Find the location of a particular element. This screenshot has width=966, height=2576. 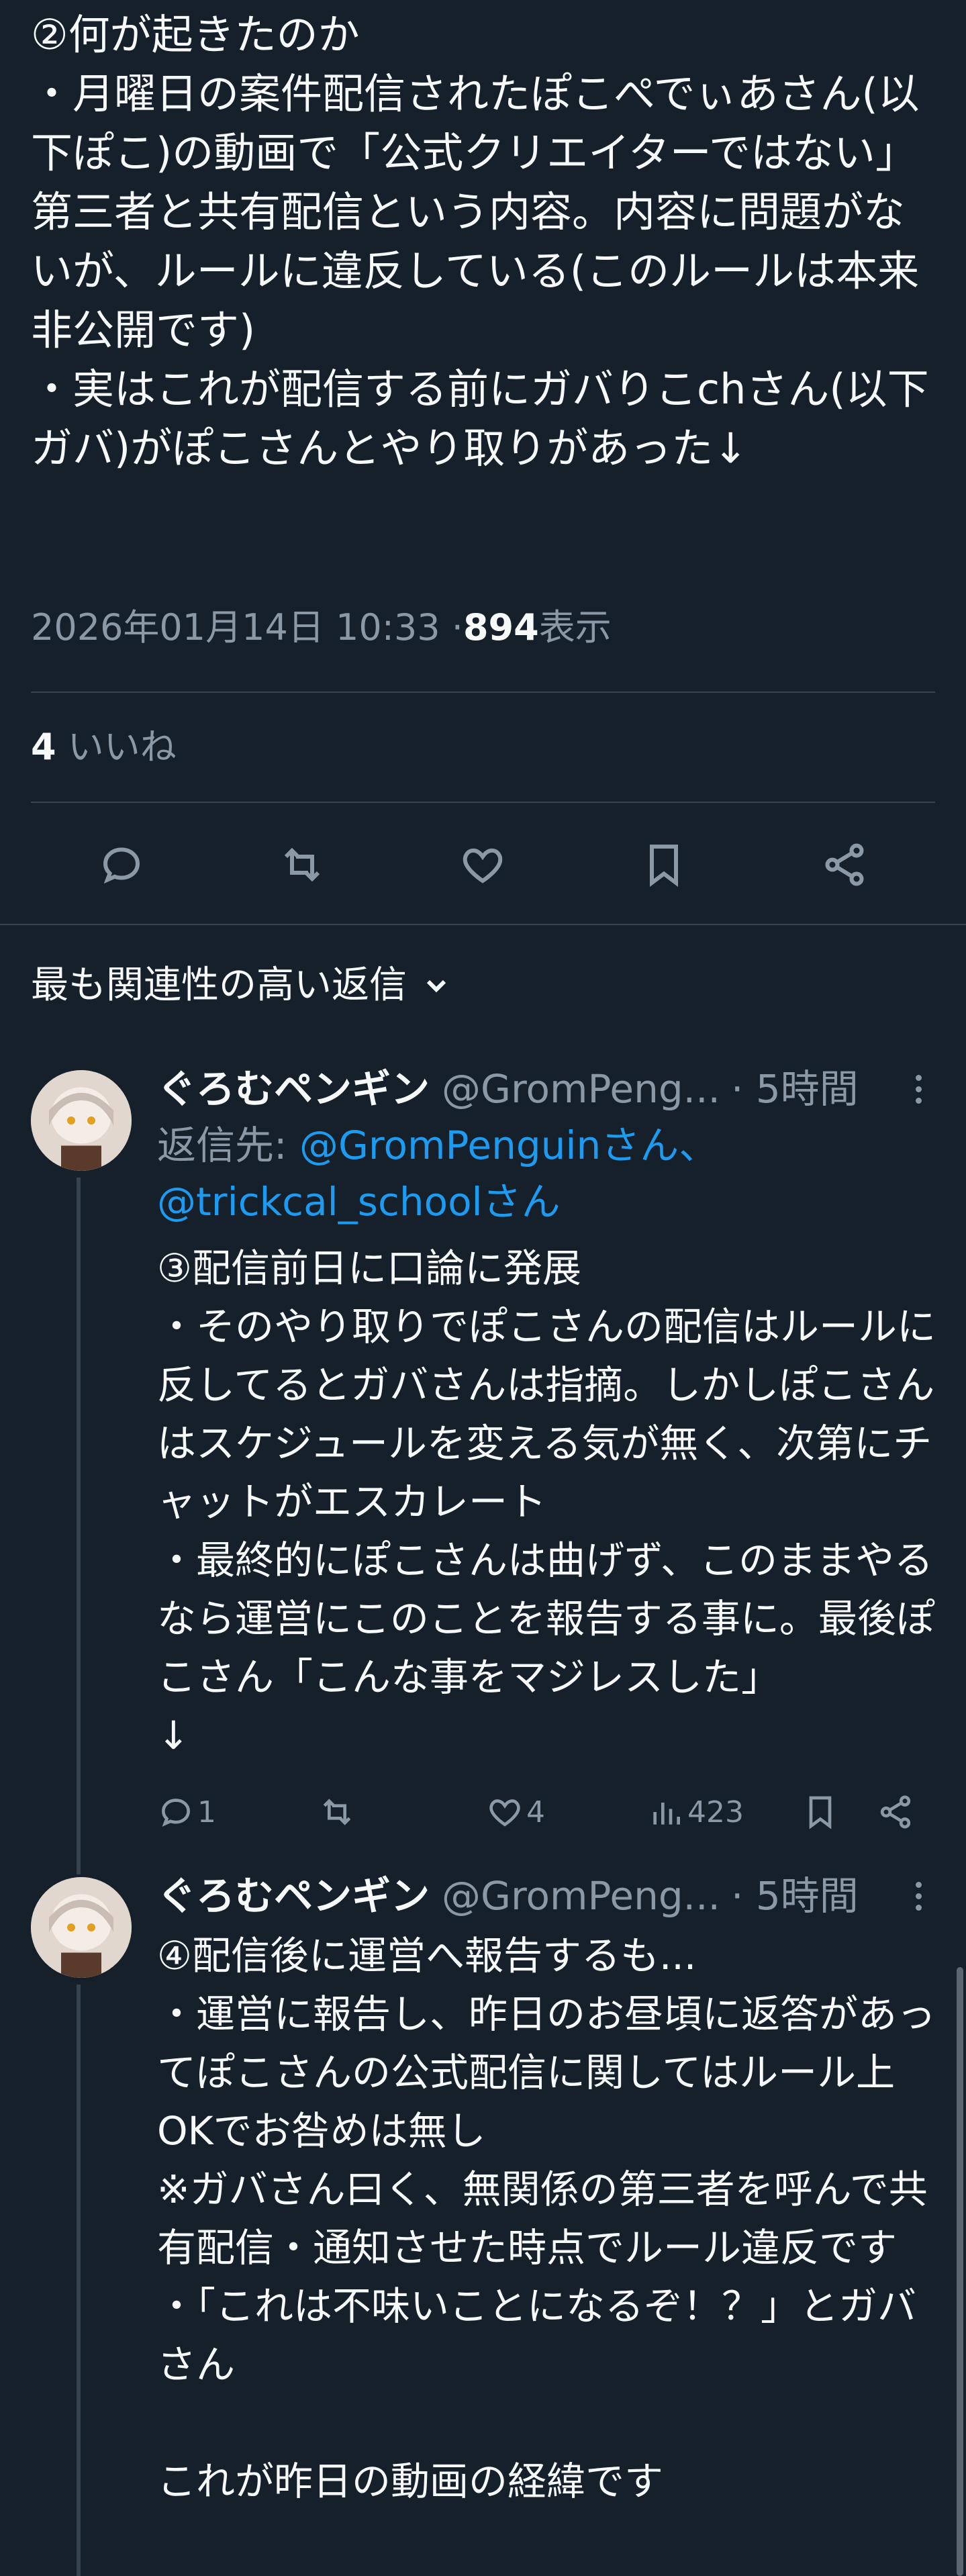

tweet-actions is located at coordinates (483, 864).